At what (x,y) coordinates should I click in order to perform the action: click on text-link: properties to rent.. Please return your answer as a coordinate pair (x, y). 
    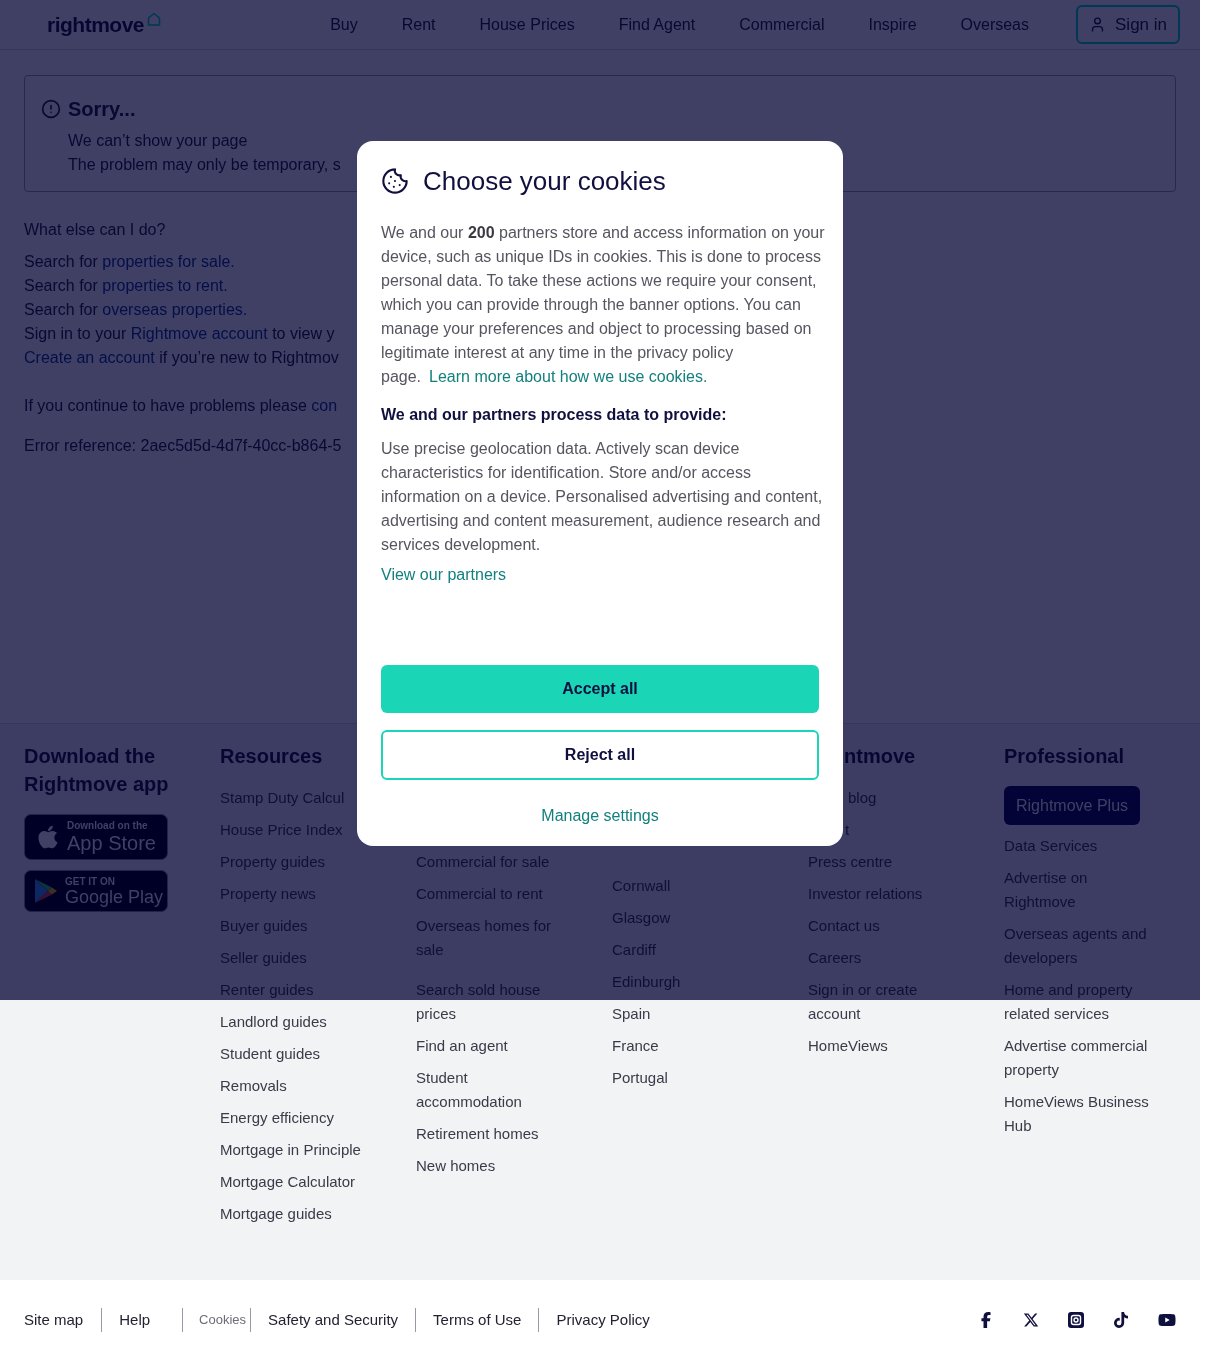
    Looking at the image, I should click on (165, 285).